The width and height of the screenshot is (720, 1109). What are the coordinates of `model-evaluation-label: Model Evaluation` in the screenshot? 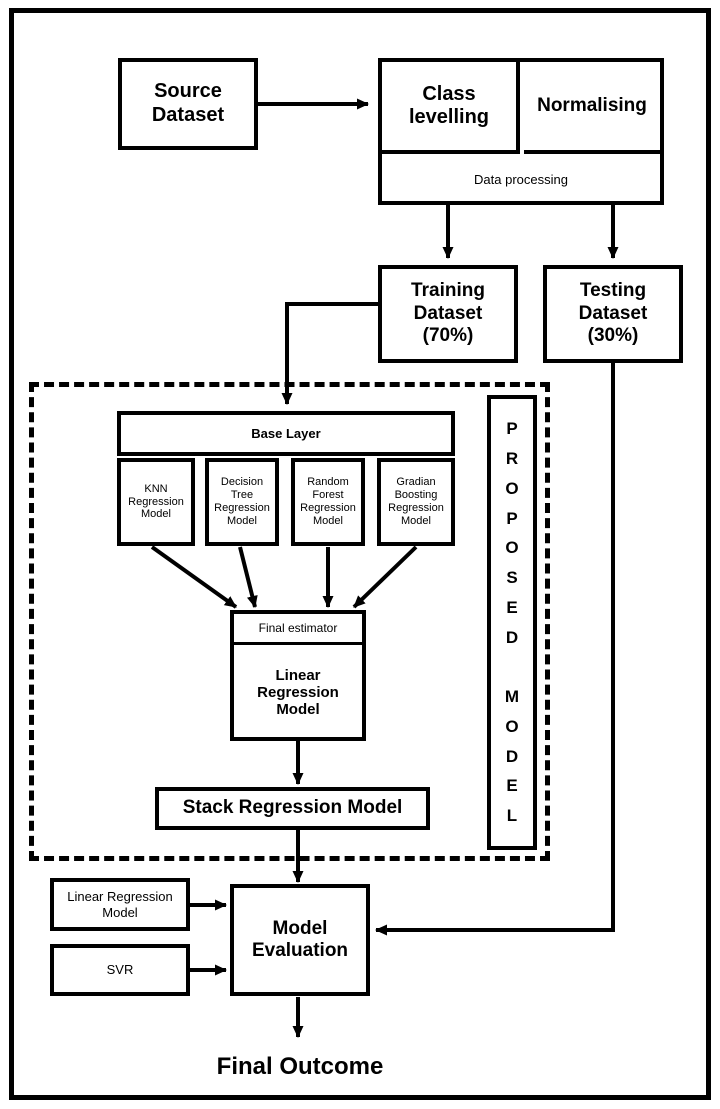 It's located at (300, 939).